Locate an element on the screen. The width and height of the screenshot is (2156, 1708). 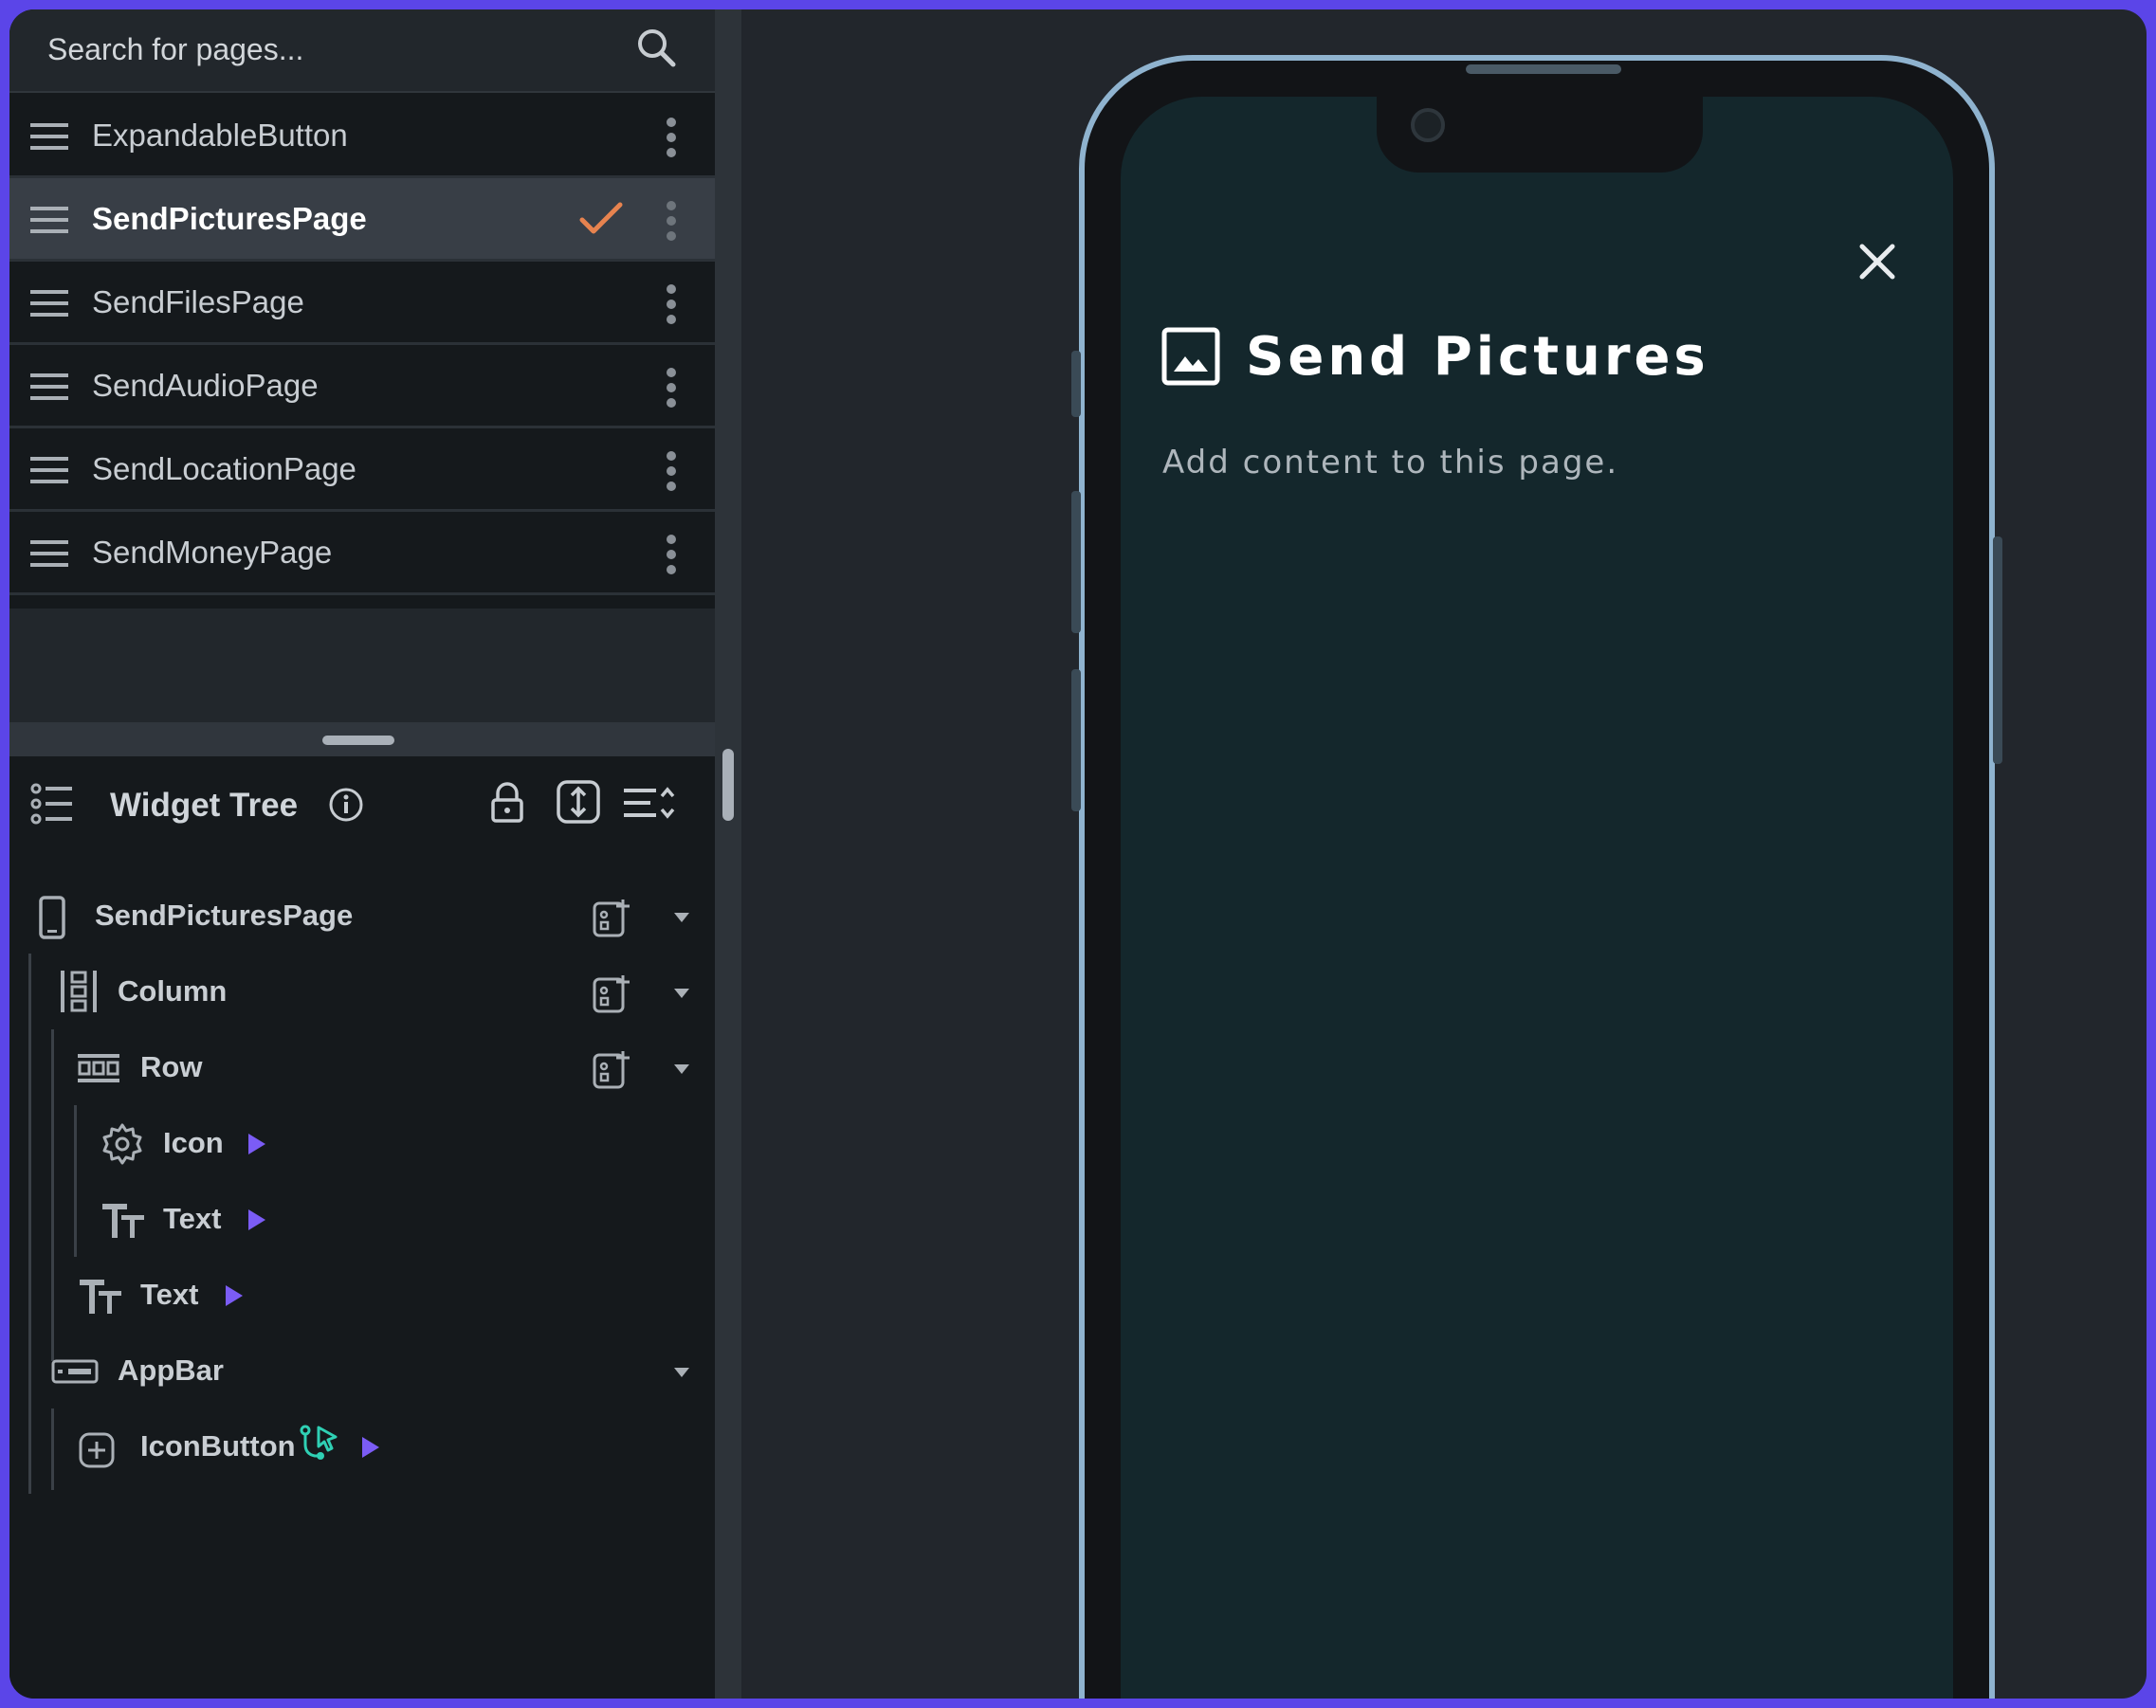
widget-tree-title: Widget Tree is located at coordinates (205, 805).